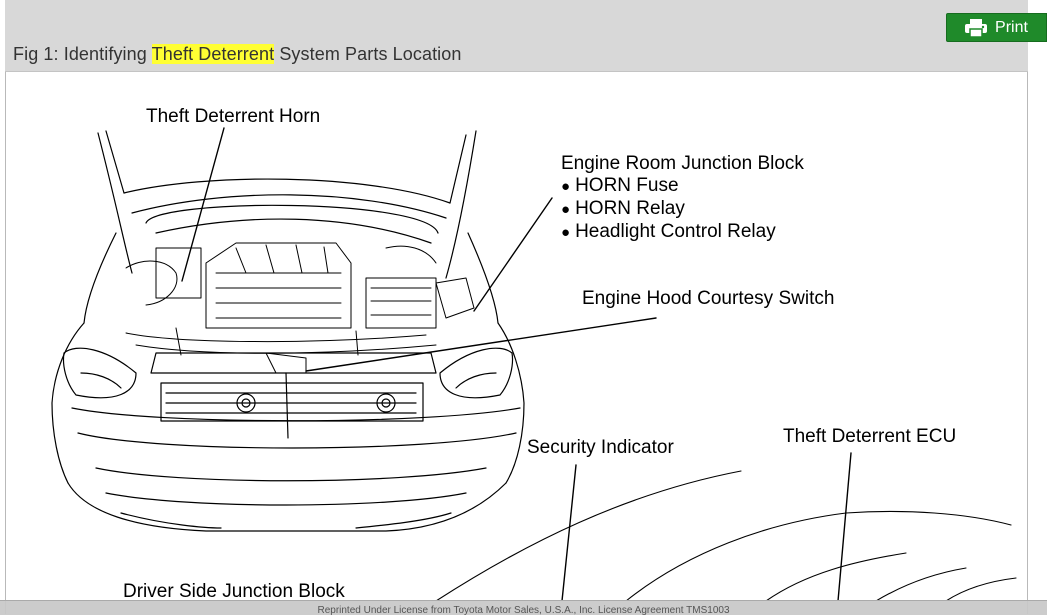 The height and width of the screenshot is (615, 1047). What do you see at coordinates (600, 447) in the screenshot?
I see `label-security-indicator: Security Indicator` at bounding box center [600, 447].